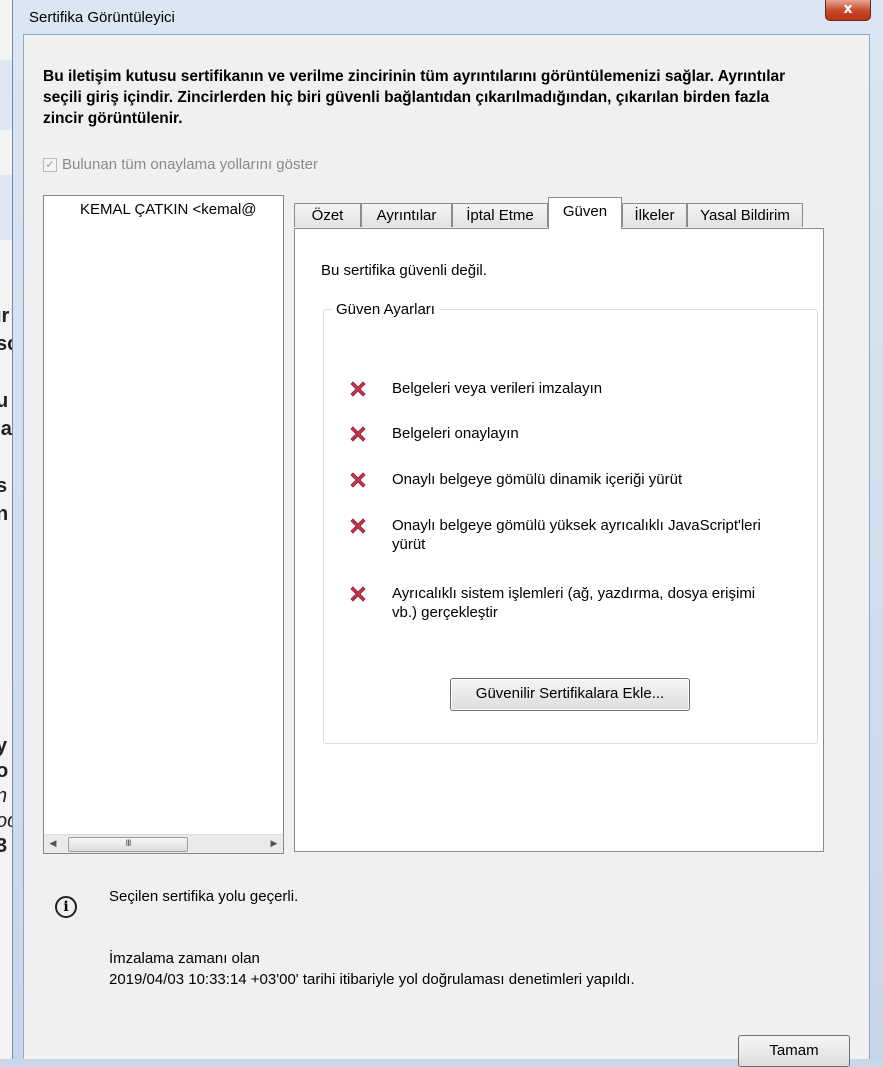 The width and height of the screenshot is (883, 1067). Describe the element at coordinates (654, 215) in the screenshot. I see `tab-ilkeler: İlkeler` at that location.